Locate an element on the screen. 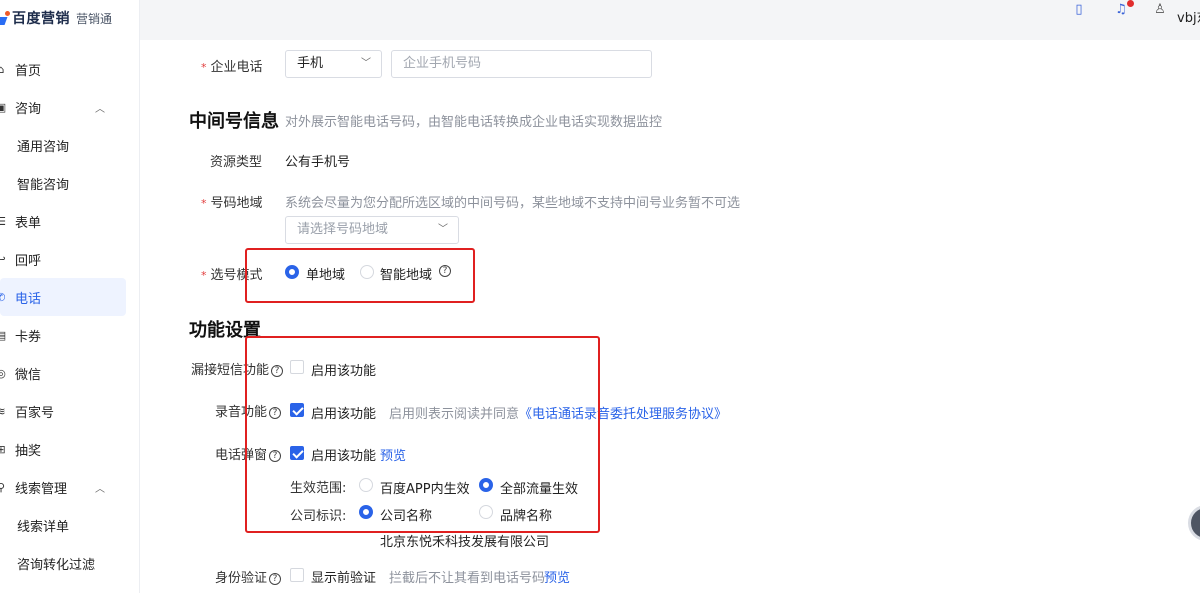 The height and width of the screenshot is (593, 1200). brand-name: 百度营销 is located at coordinates (41, 19).